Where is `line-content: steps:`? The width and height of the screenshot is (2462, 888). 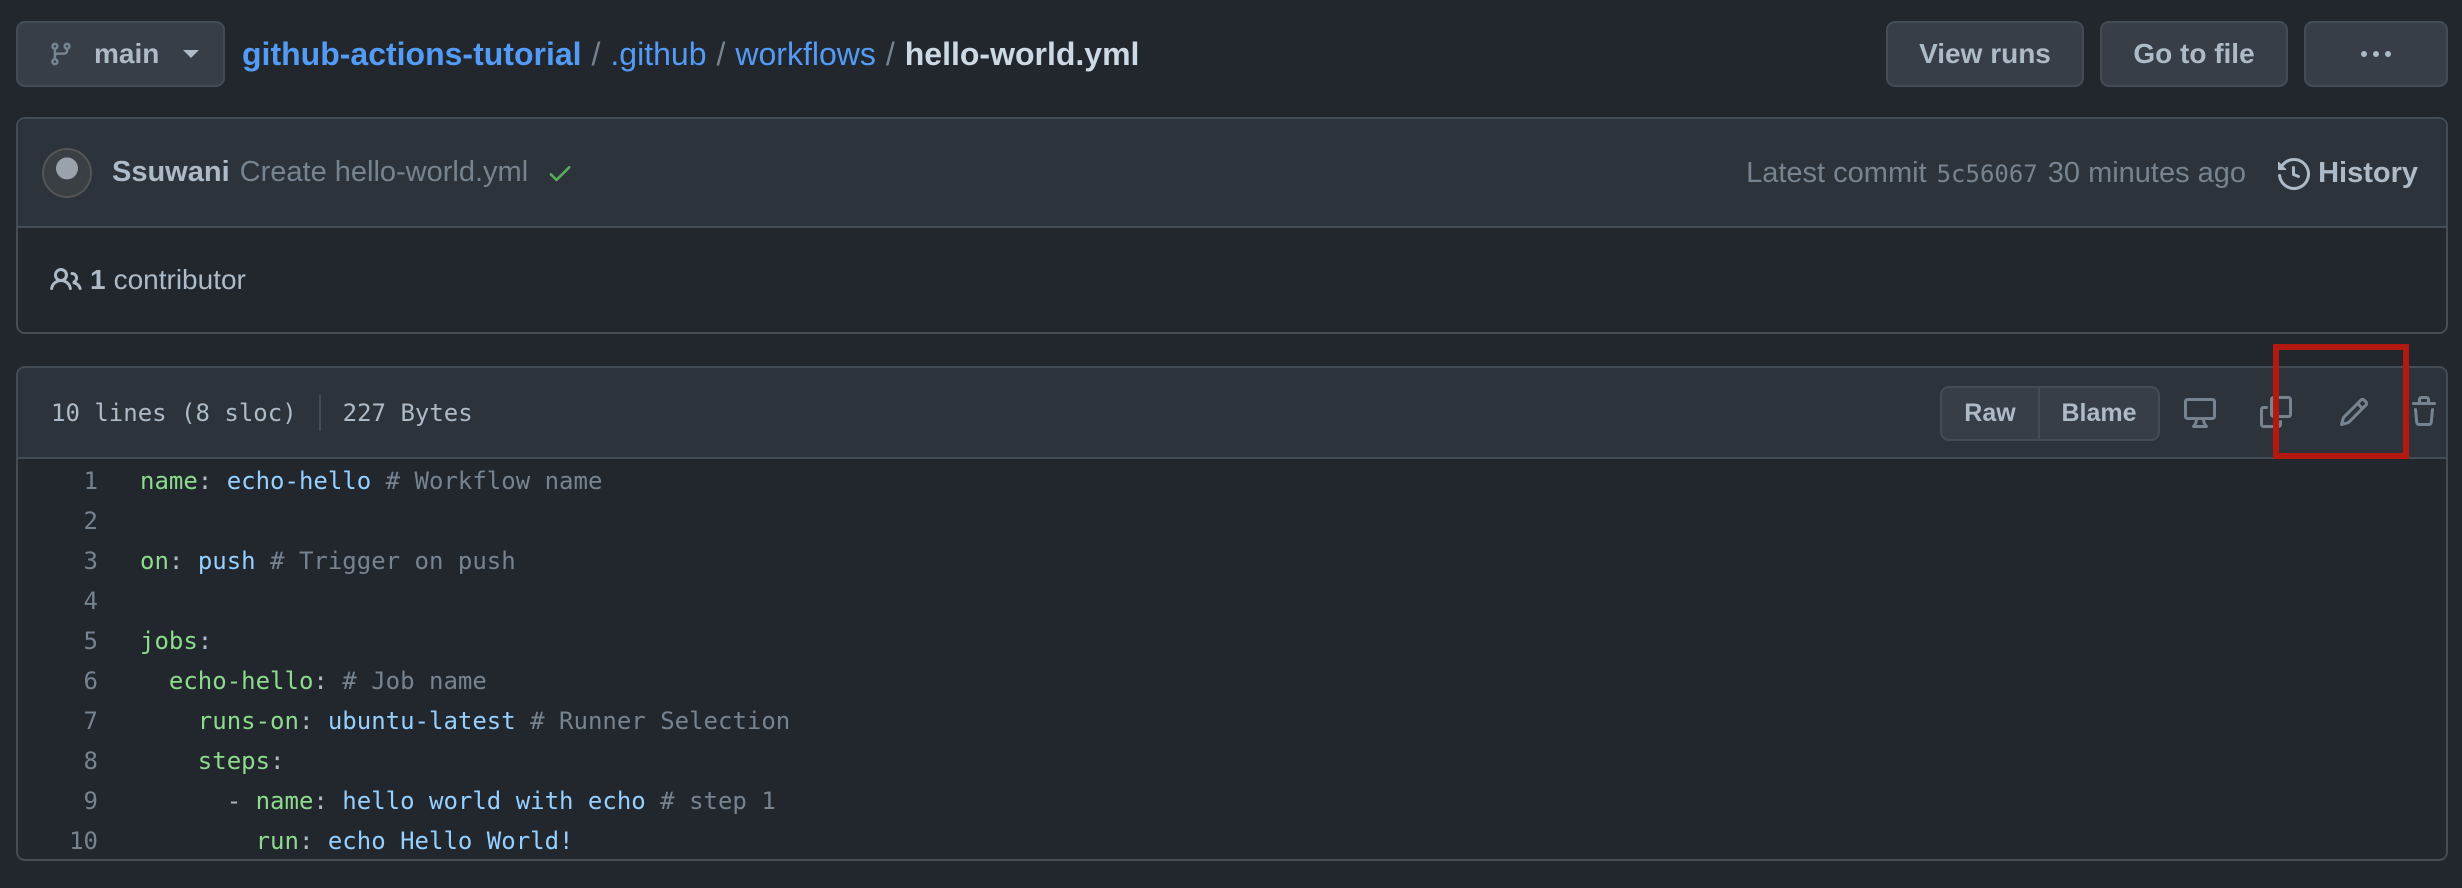
line-content: steps: is located at coordinates (212, 761).